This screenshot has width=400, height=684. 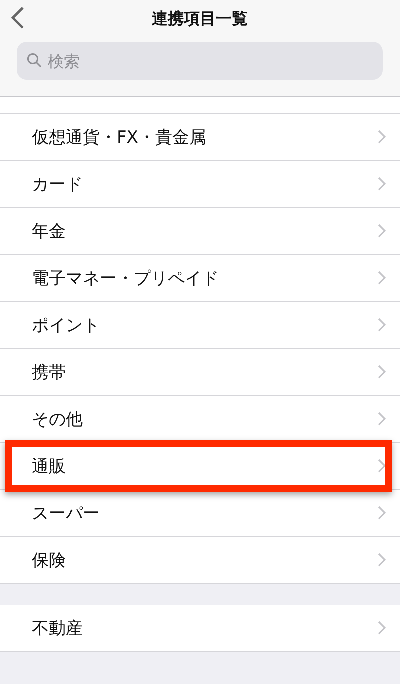 What do you see at coordinates (34, 60) in the screenshot?
I see `search-icon` at bounding box center [34, 60].